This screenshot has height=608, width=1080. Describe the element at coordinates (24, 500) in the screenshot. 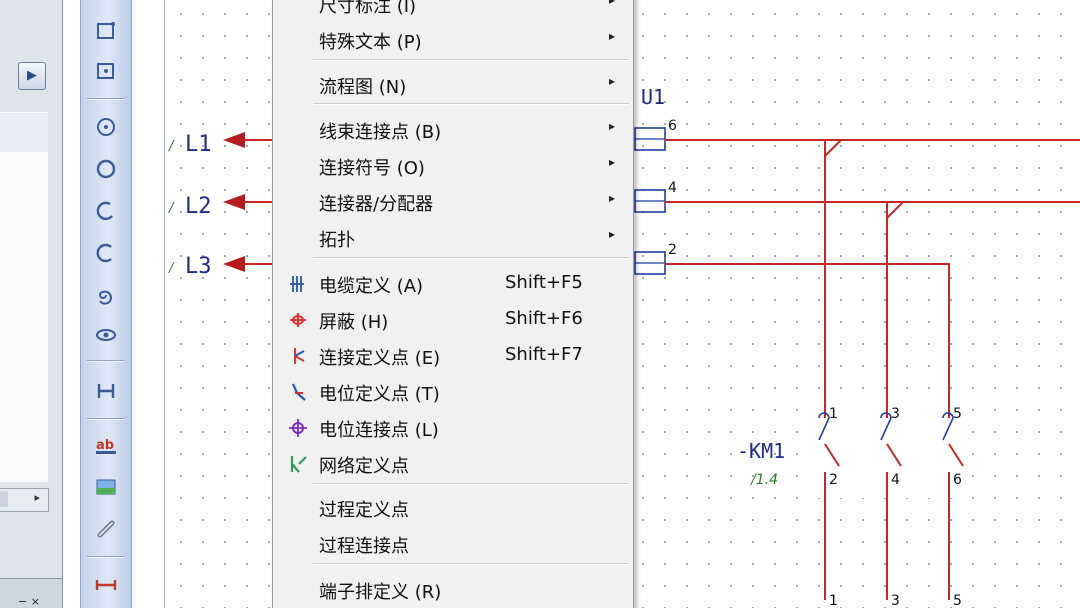

I see `horizontal-scrollbar: ▸` at that location.